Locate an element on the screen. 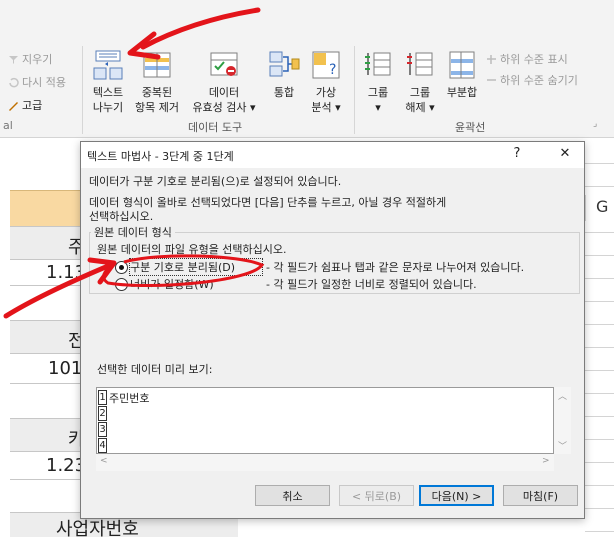 The height and width of the screenshot is (537, 614). hide-detail-button: 하위 수준 숨기기 is located at coordinates (532, 80).